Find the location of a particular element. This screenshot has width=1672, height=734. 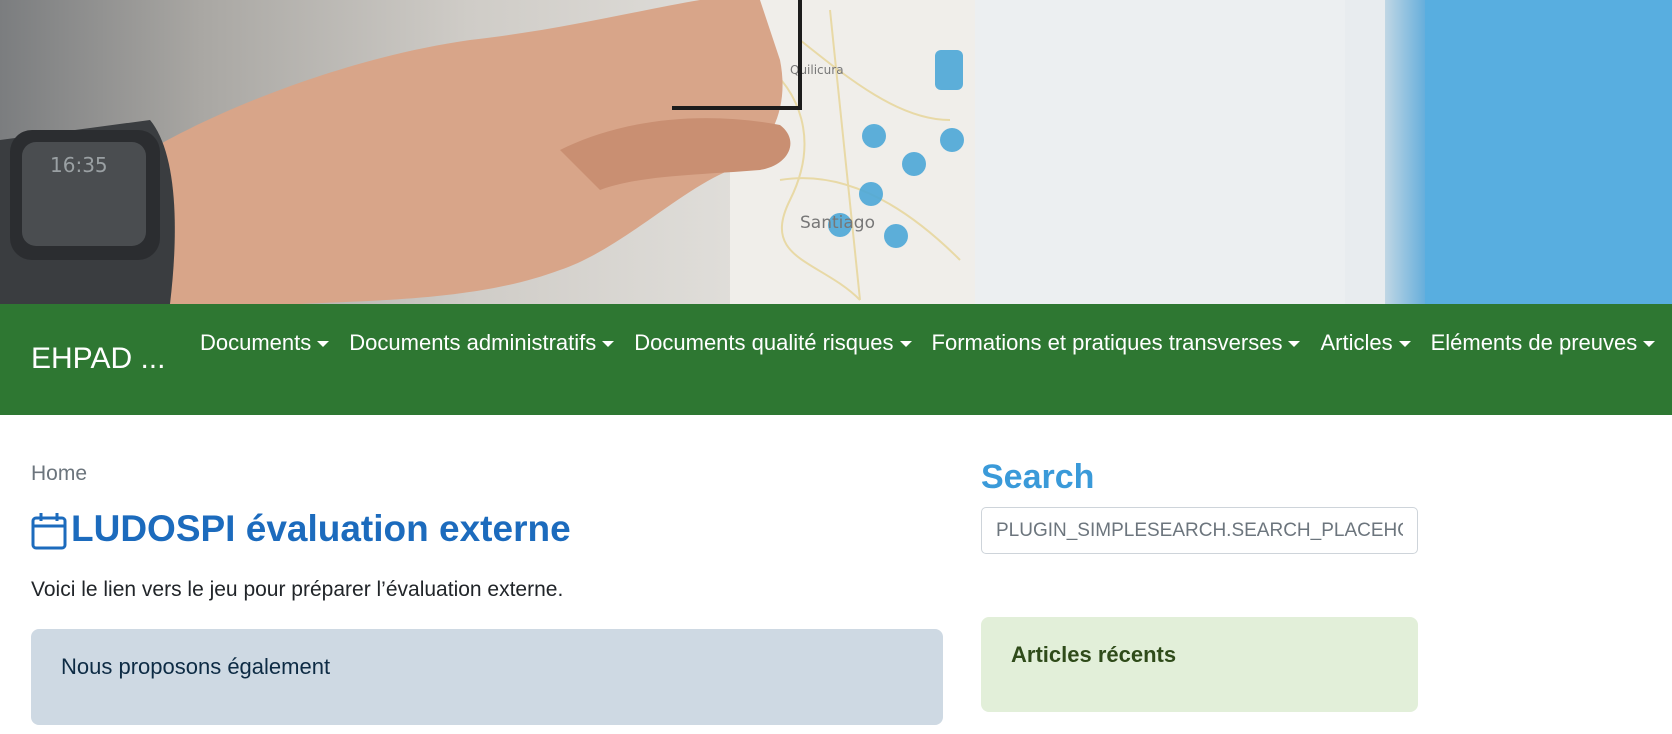

svg-text: Santiago is located at coordinates (837, 223).